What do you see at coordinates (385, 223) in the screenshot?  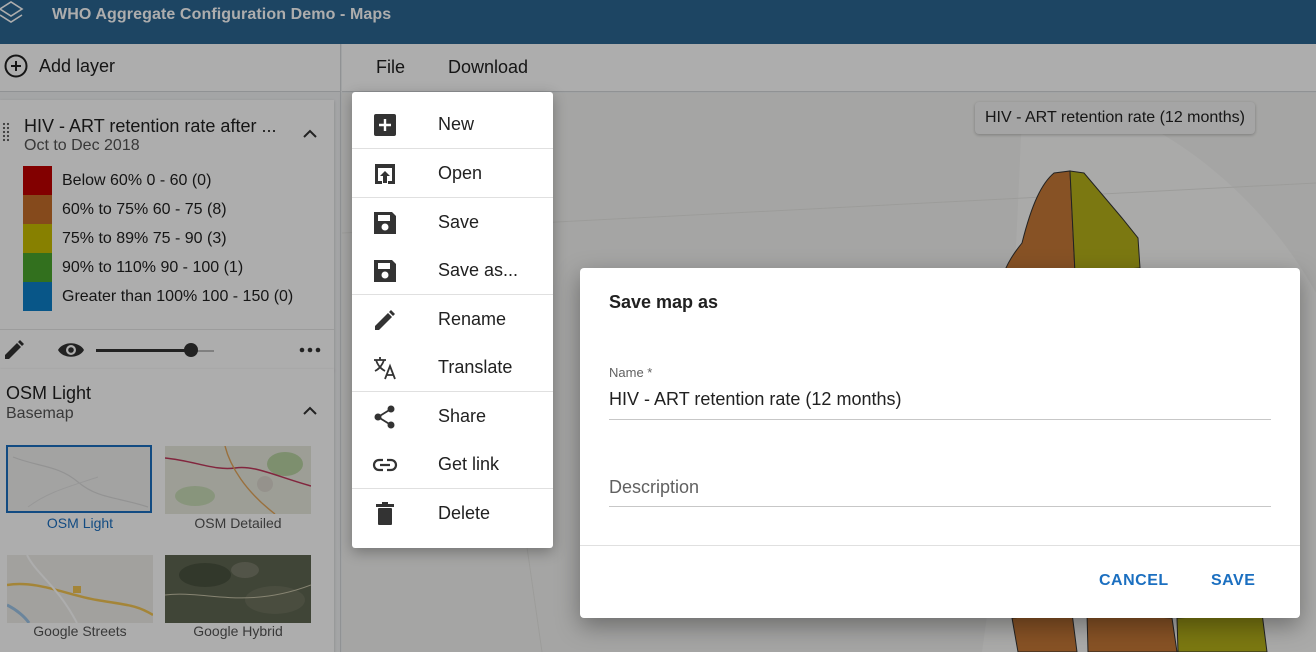 I see `save-icon` at bounding box center [385, 223].